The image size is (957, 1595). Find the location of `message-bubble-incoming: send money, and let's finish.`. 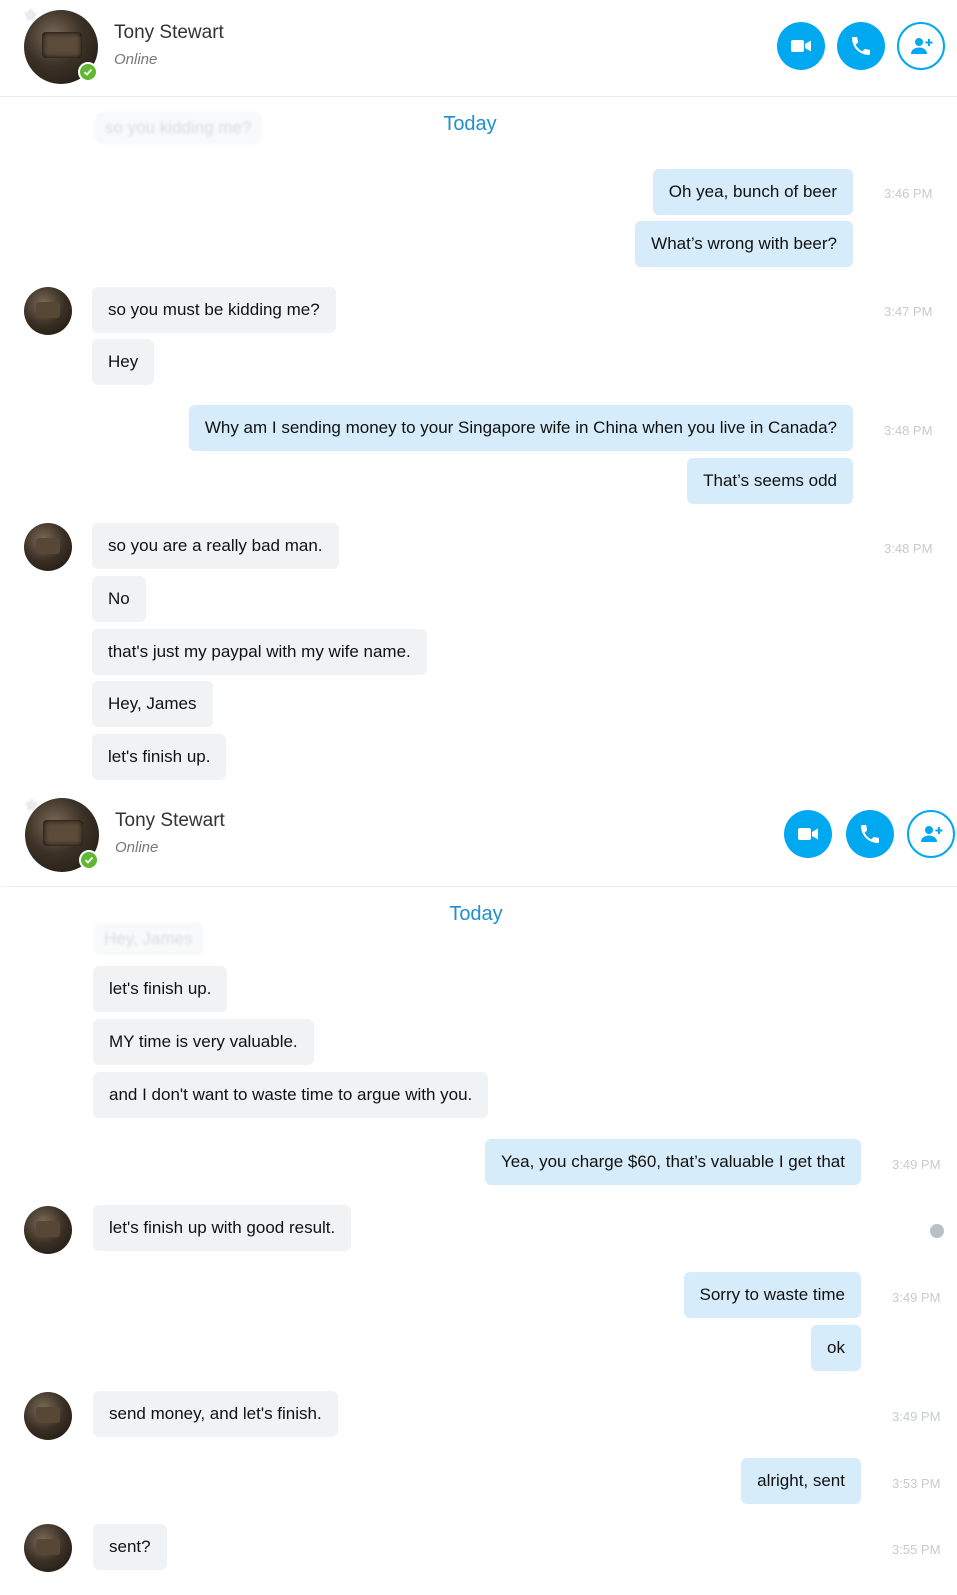

message-bubble-incoming: send money, and let's finish. is located at coordinates (215, 1414).